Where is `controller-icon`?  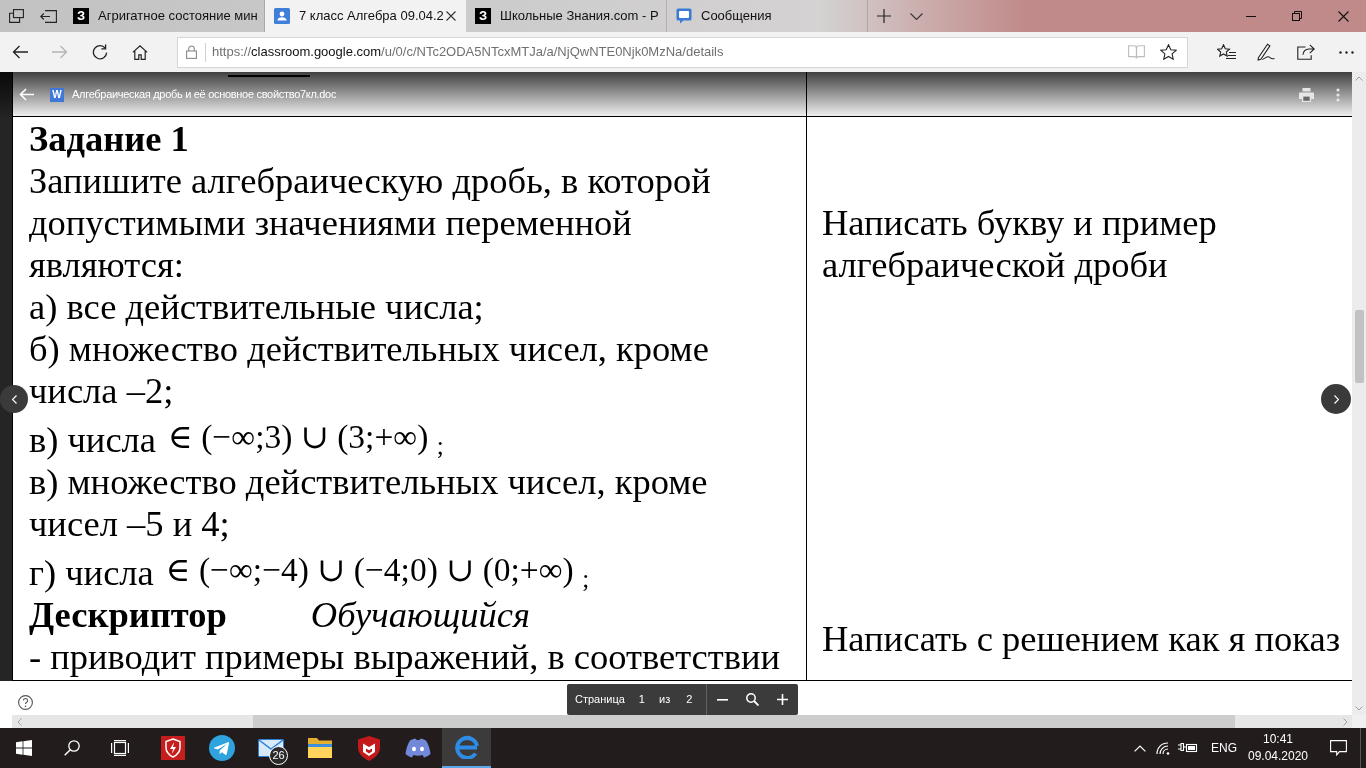
controller-icon is located at coordinates (417, 748).